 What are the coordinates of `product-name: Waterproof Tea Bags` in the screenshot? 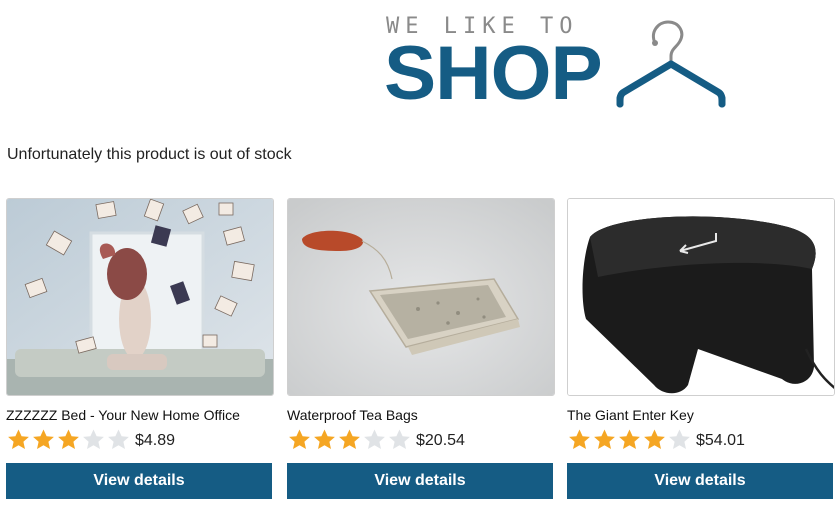 It's located at (420, 415).